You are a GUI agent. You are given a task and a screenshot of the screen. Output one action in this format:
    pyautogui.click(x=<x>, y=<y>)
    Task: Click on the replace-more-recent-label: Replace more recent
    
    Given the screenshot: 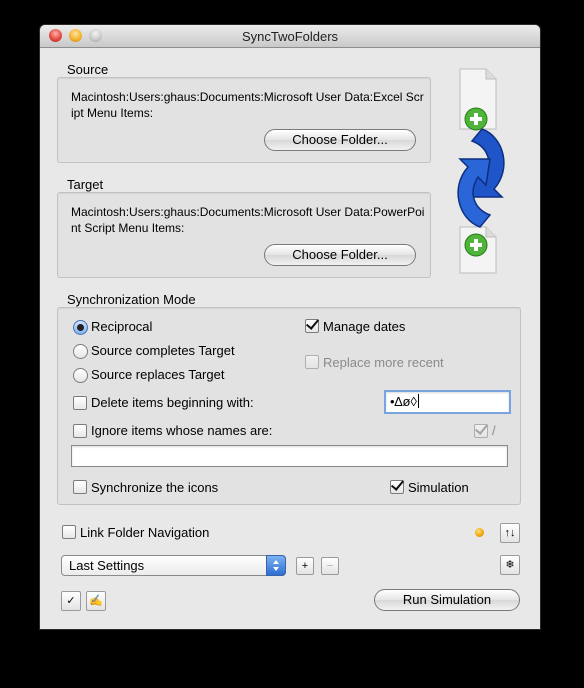 What is the action you would take?
    pyautogui.click(x=383, y=362)
    